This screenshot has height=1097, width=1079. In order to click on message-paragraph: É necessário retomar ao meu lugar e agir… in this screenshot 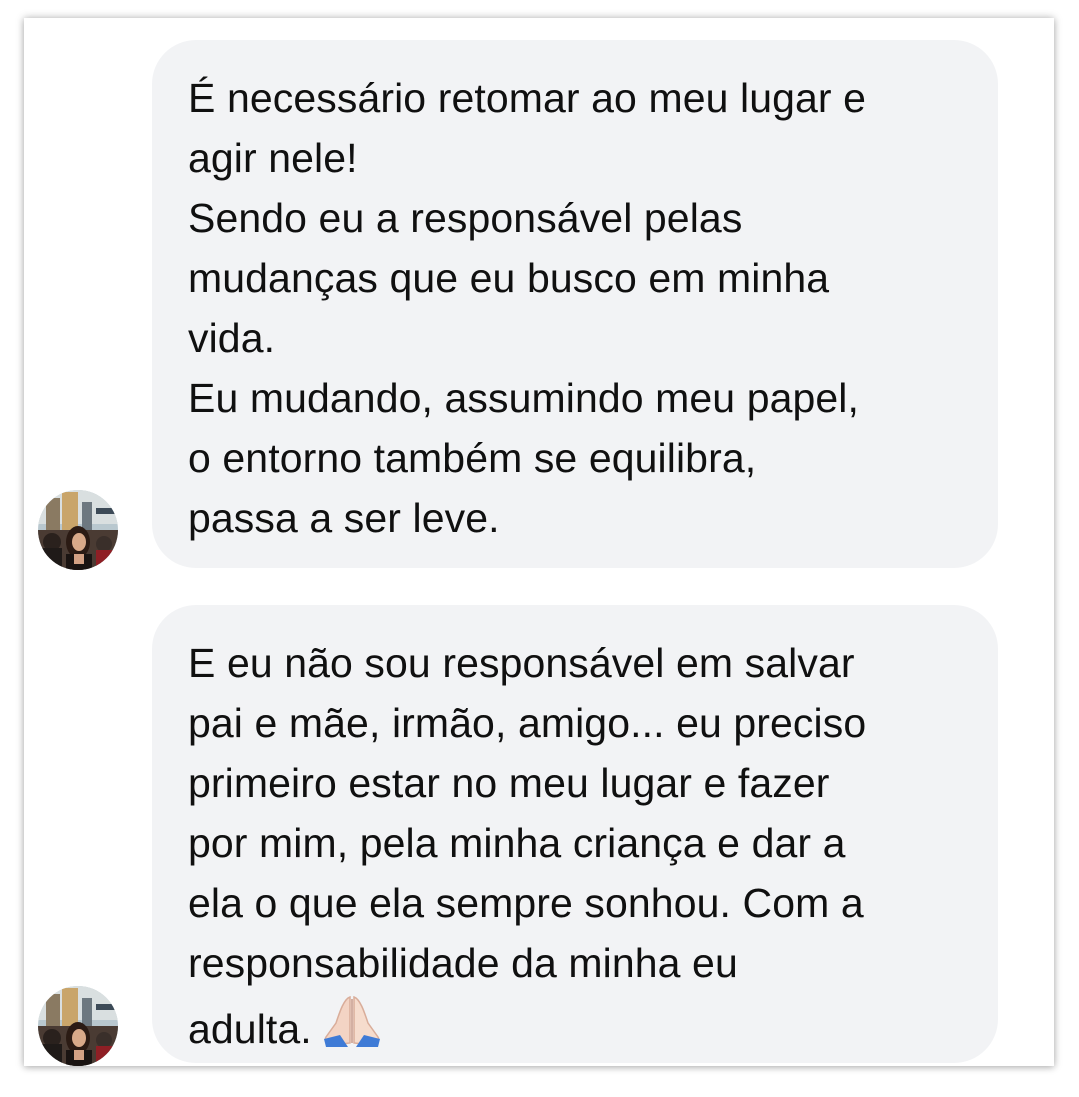, I will do `click(527, 128)`.